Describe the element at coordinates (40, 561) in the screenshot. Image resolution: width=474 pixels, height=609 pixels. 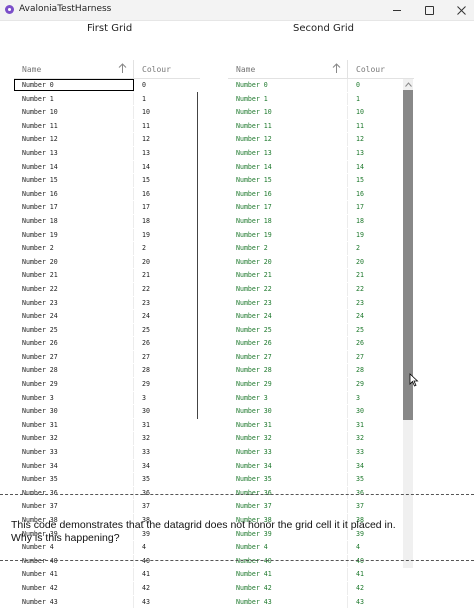
I see `name-cell: Number 40` at that location.